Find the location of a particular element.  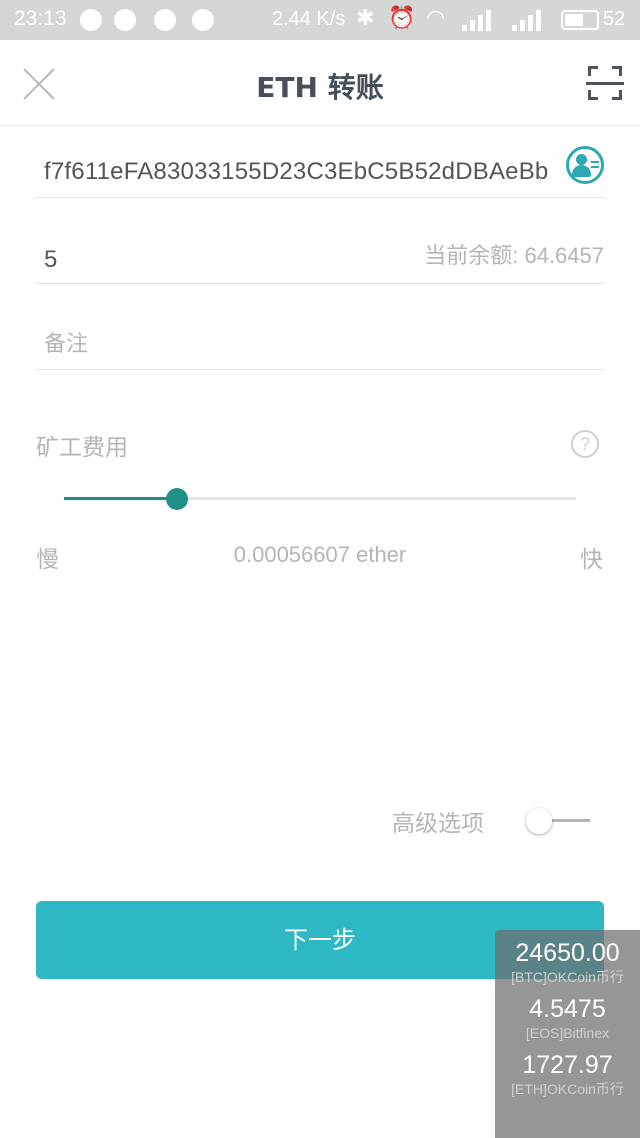

ticker-price: 4.5475 is located at coordinates (567, 1009).